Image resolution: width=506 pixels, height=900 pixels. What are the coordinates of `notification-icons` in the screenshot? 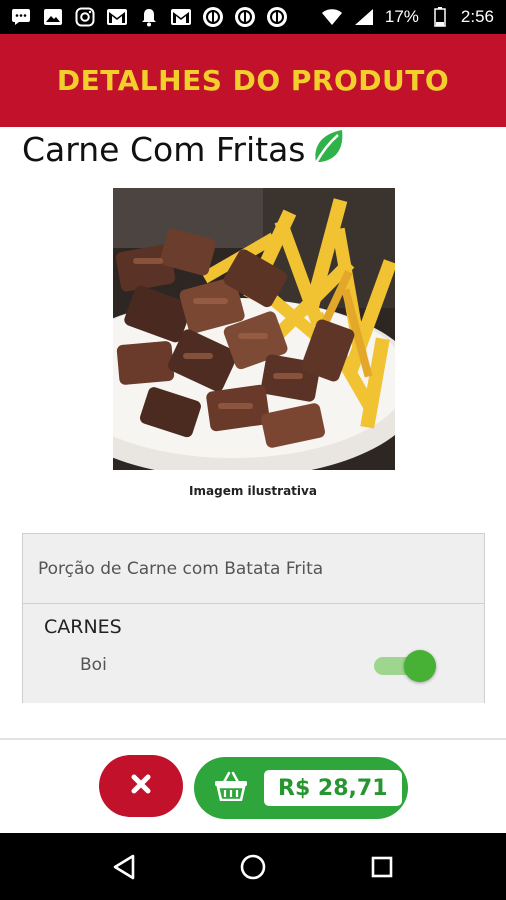 It's located at (149, 17).